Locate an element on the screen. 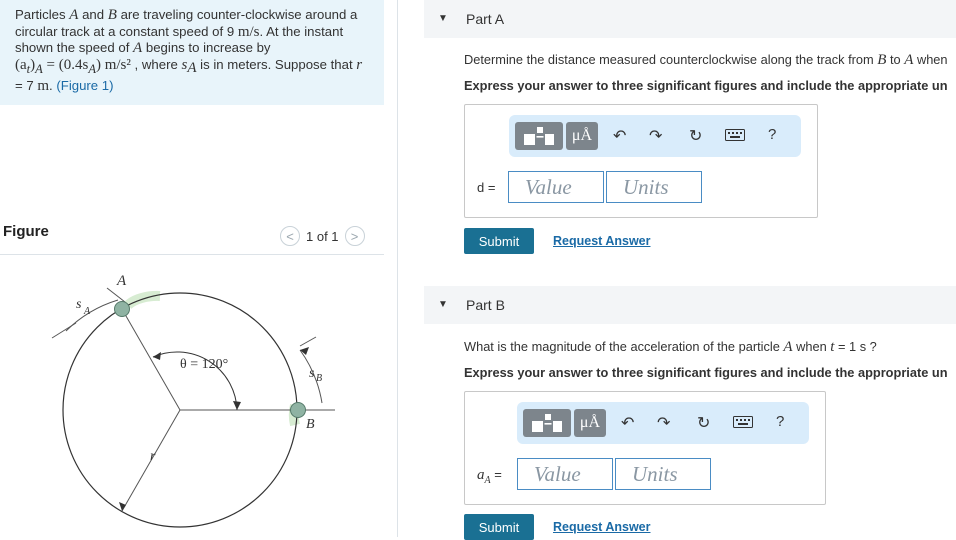 This screenshot has width=956, height=540. label-sa: s is located at coordinates (79, 304).